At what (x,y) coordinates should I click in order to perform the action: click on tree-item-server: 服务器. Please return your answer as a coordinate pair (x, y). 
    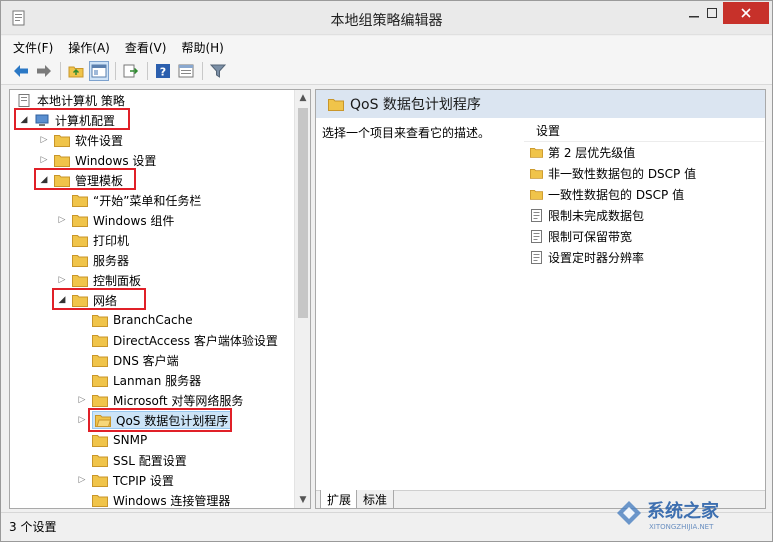
    Looking at the image, I should click on (100, 260).